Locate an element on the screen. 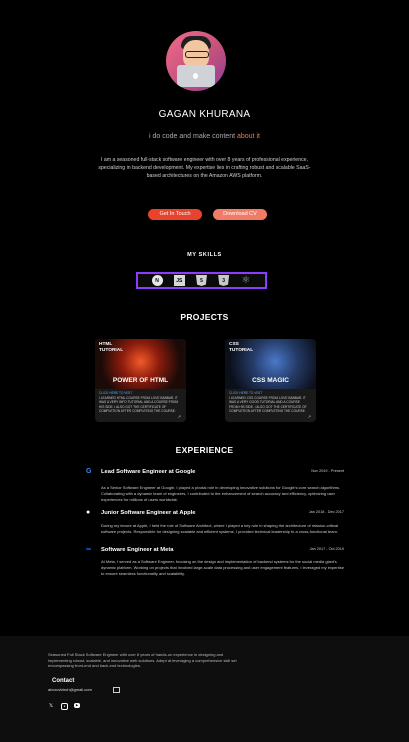  css3-icon: 3 is located at coordinates (224, 280).